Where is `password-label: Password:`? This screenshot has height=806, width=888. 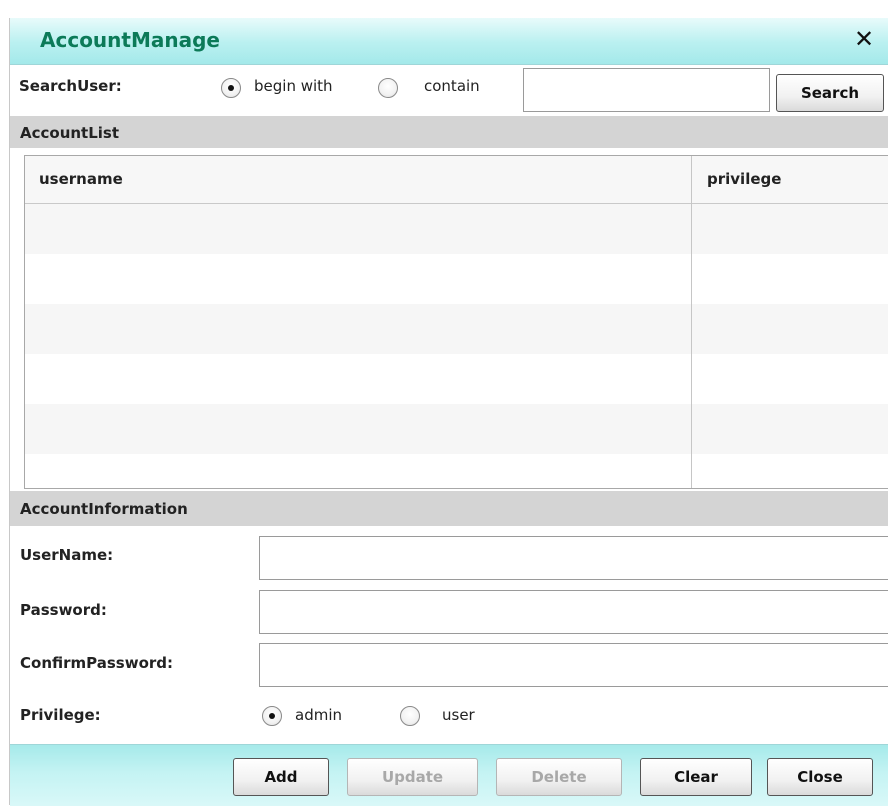
password-label: Password: is located at coordinates (63, 610).